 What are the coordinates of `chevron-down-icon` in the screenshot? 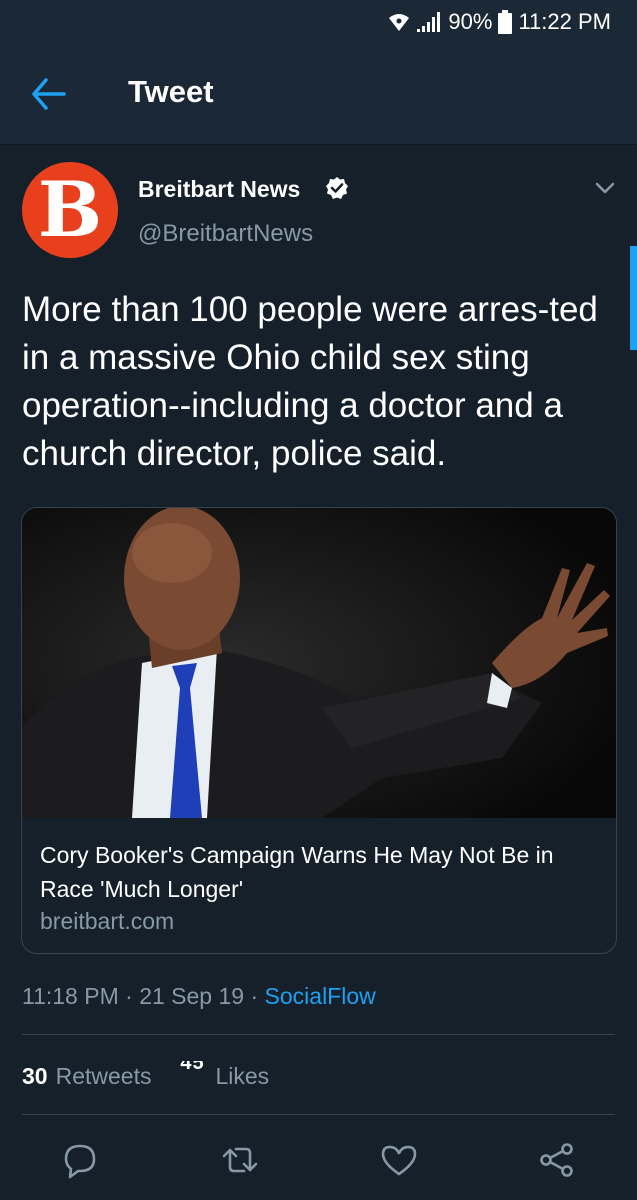 It's located at (605, 189).